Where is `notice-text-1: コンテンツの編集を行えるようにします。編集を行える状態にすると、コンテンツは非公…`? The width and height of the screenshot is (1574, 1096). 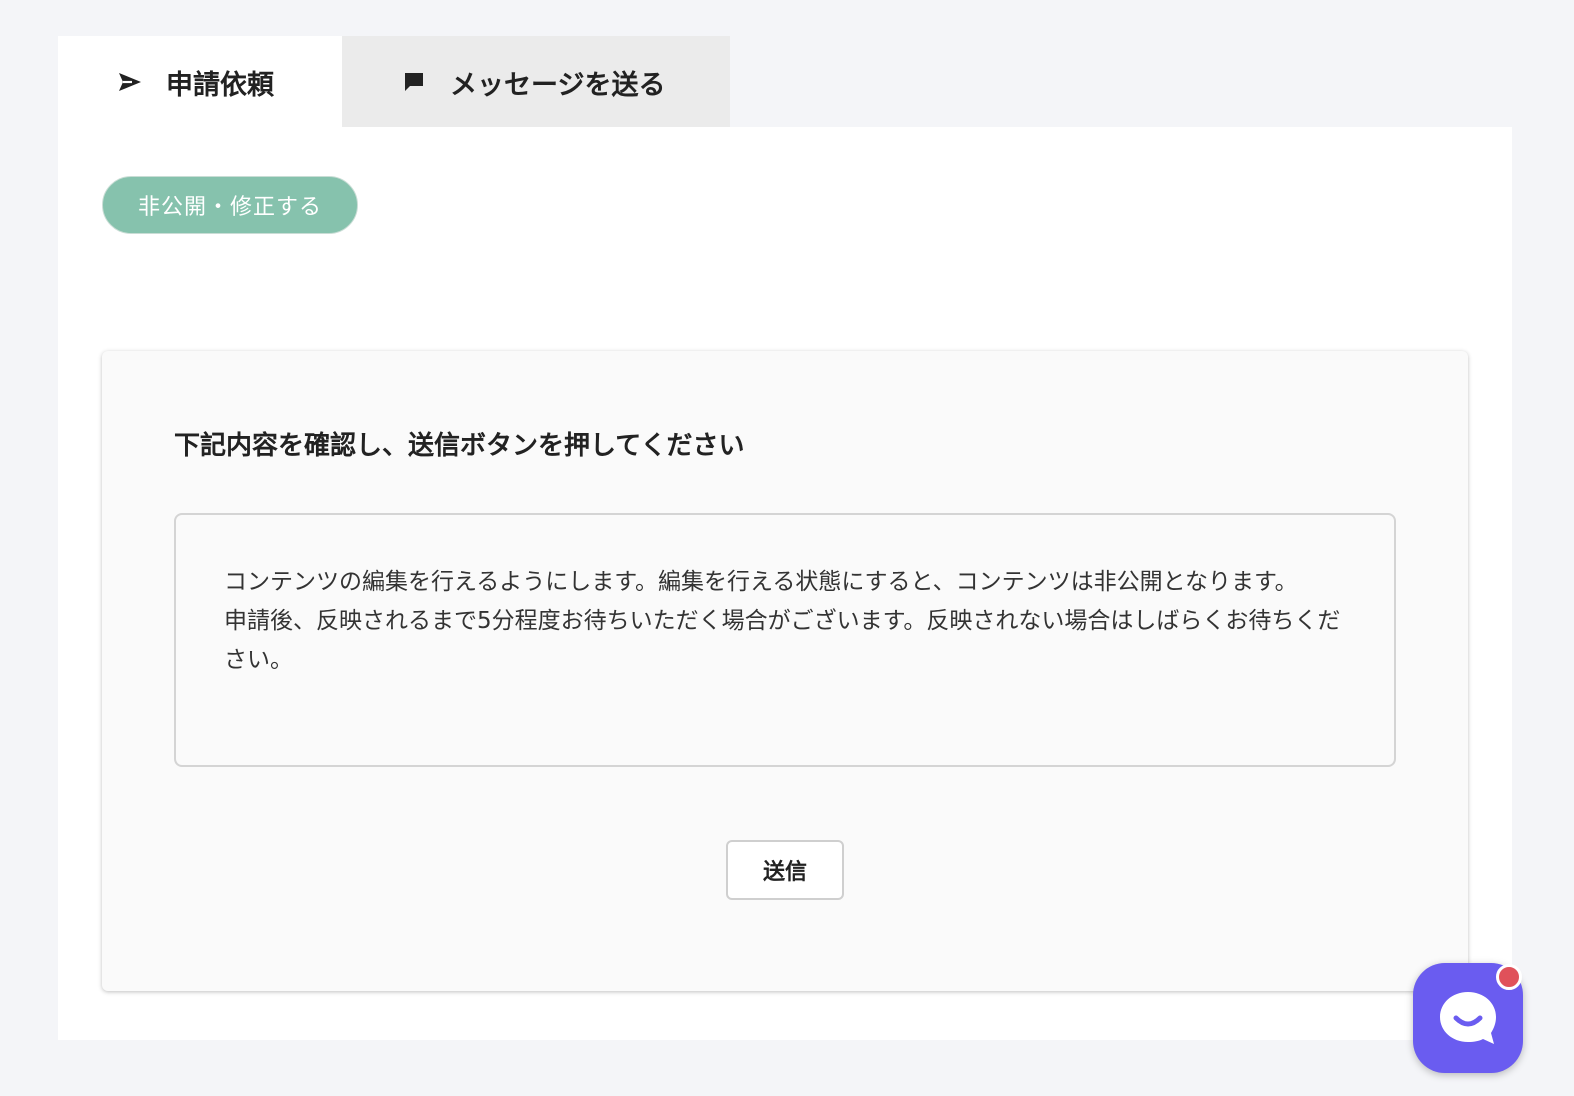 notice-text-1: コンテンツの編集を行えるようにします。編集を行える状態にすると、コンテンツは非公… is located at coordinates (761, 582).